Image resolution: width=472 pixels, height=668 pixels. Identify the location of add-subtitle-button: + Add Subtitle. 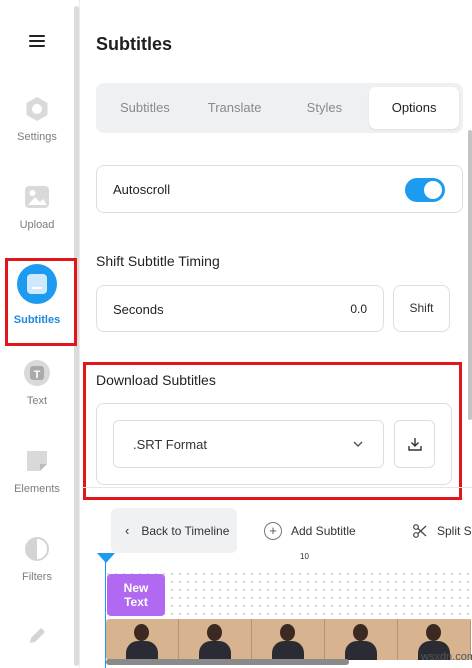
(310, 530).